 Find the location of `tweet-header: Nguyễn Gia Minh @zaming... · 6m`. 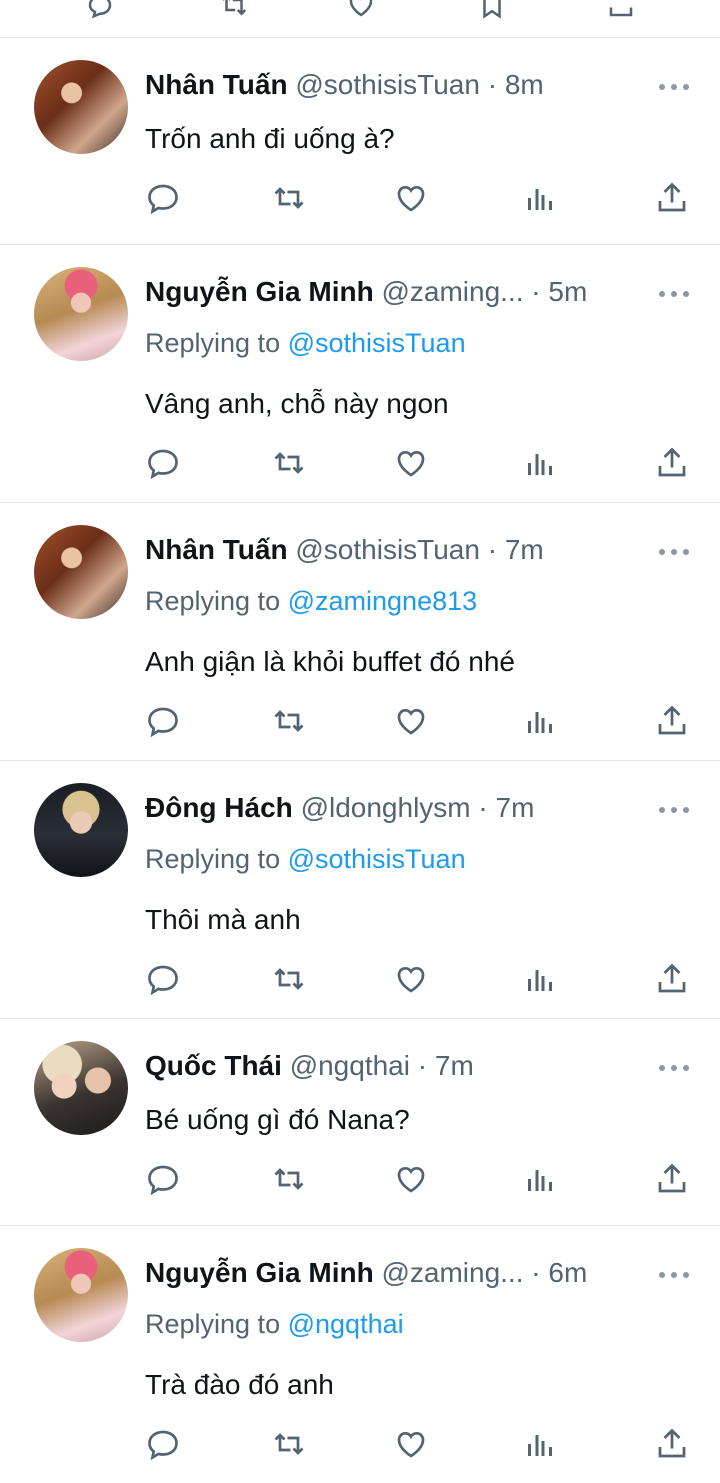

tweet-header: Nguyễn Gia Minh @zaming... · 6m is located at coordinates (366, 1273).